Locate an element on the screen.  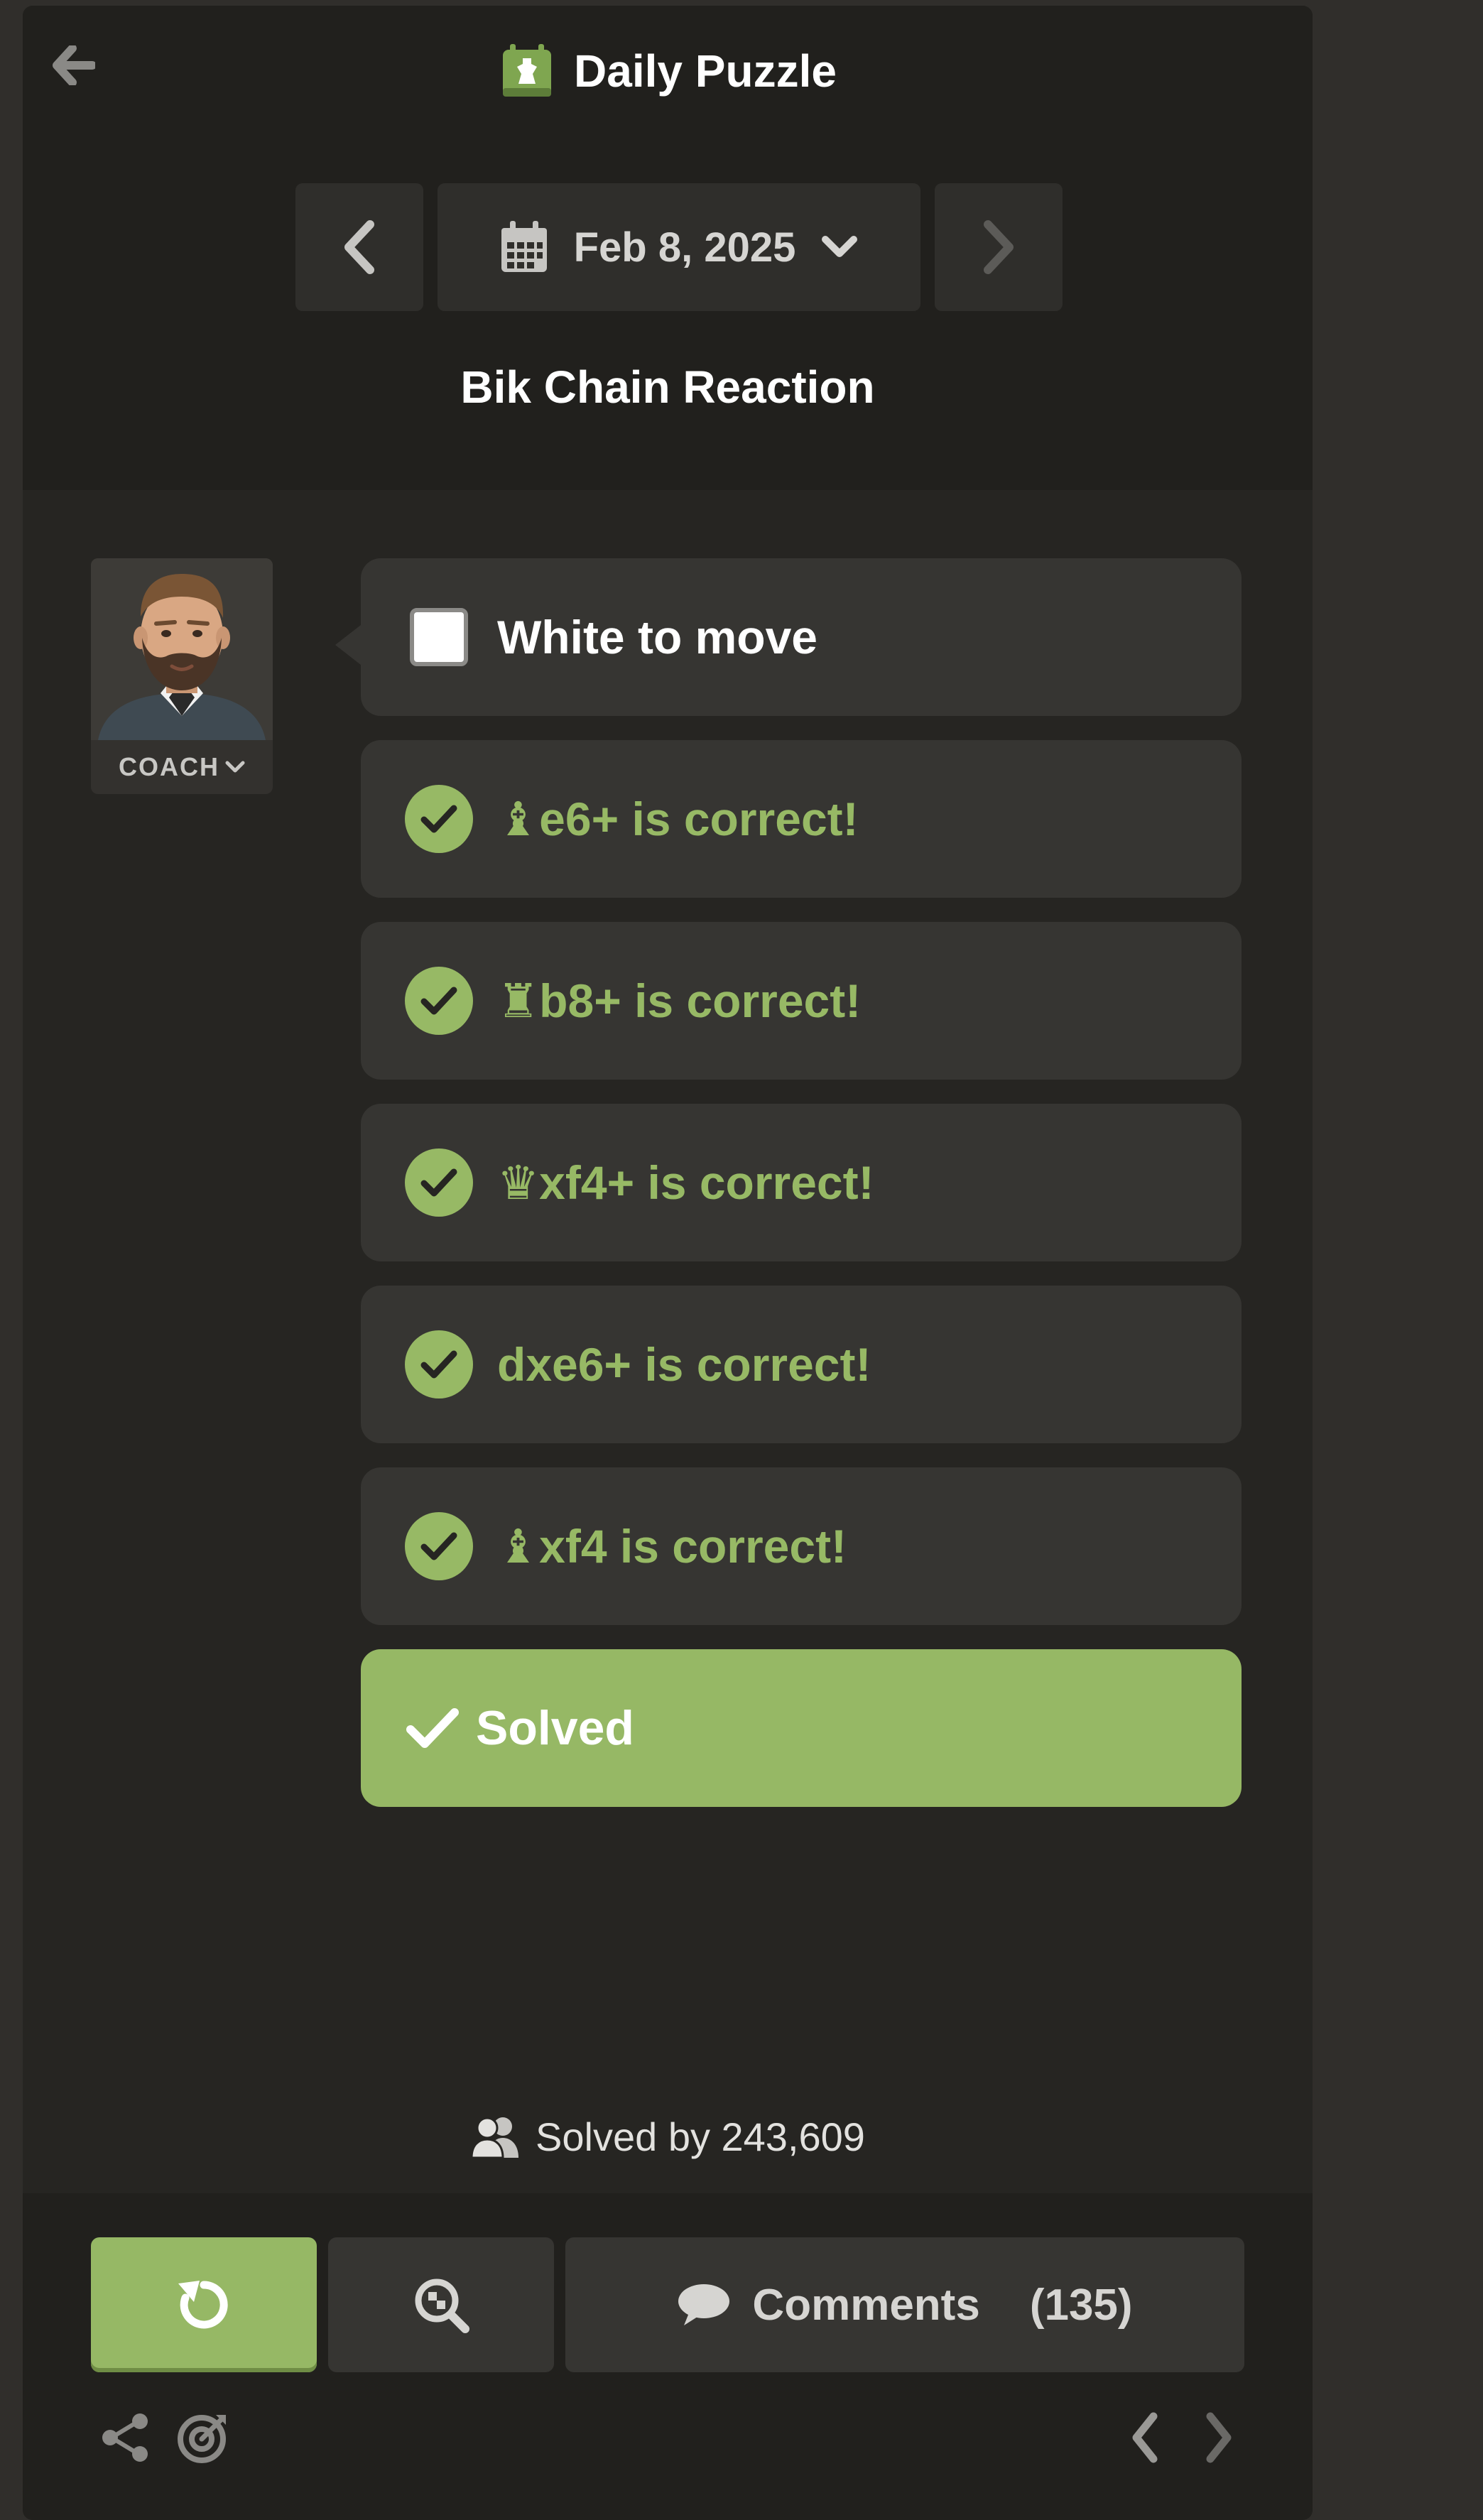
calendar-icon is located at coordinates (524, 247).